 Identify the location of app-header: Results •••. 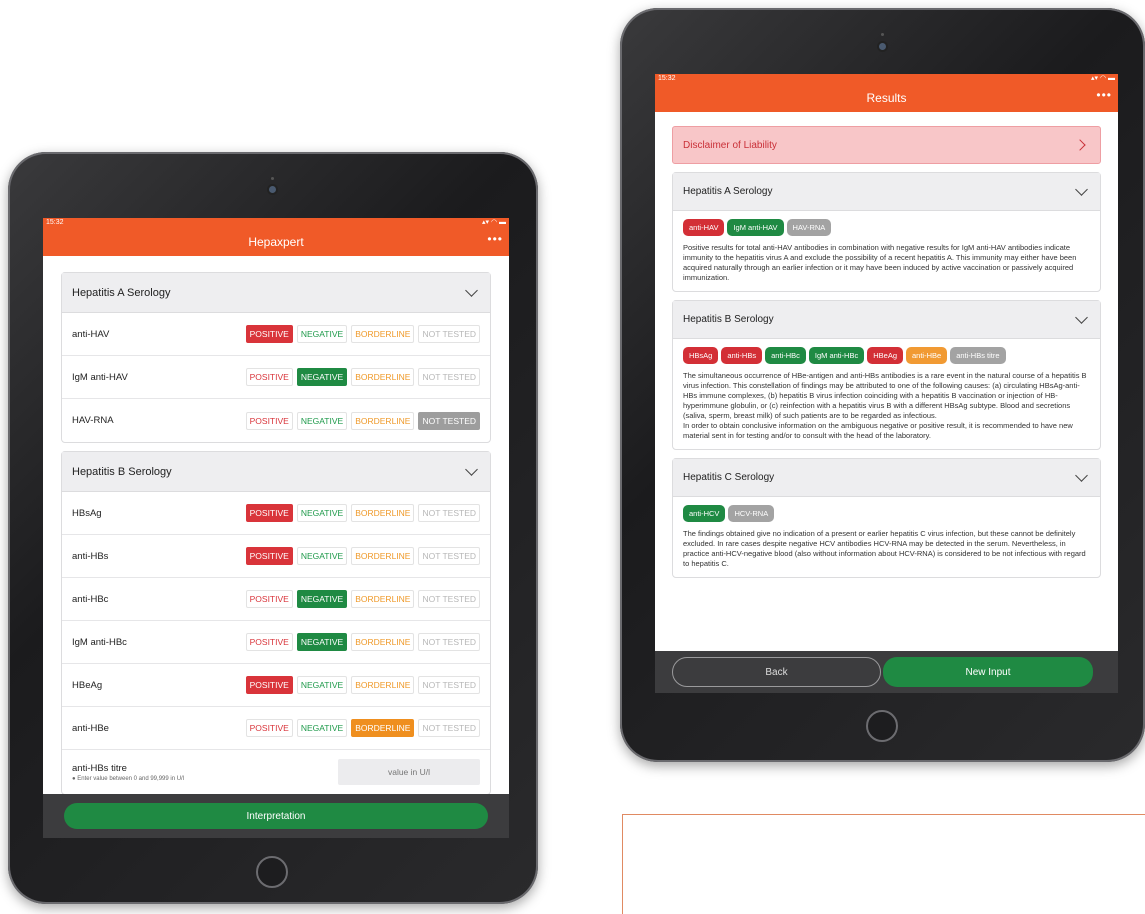
(886, 98).